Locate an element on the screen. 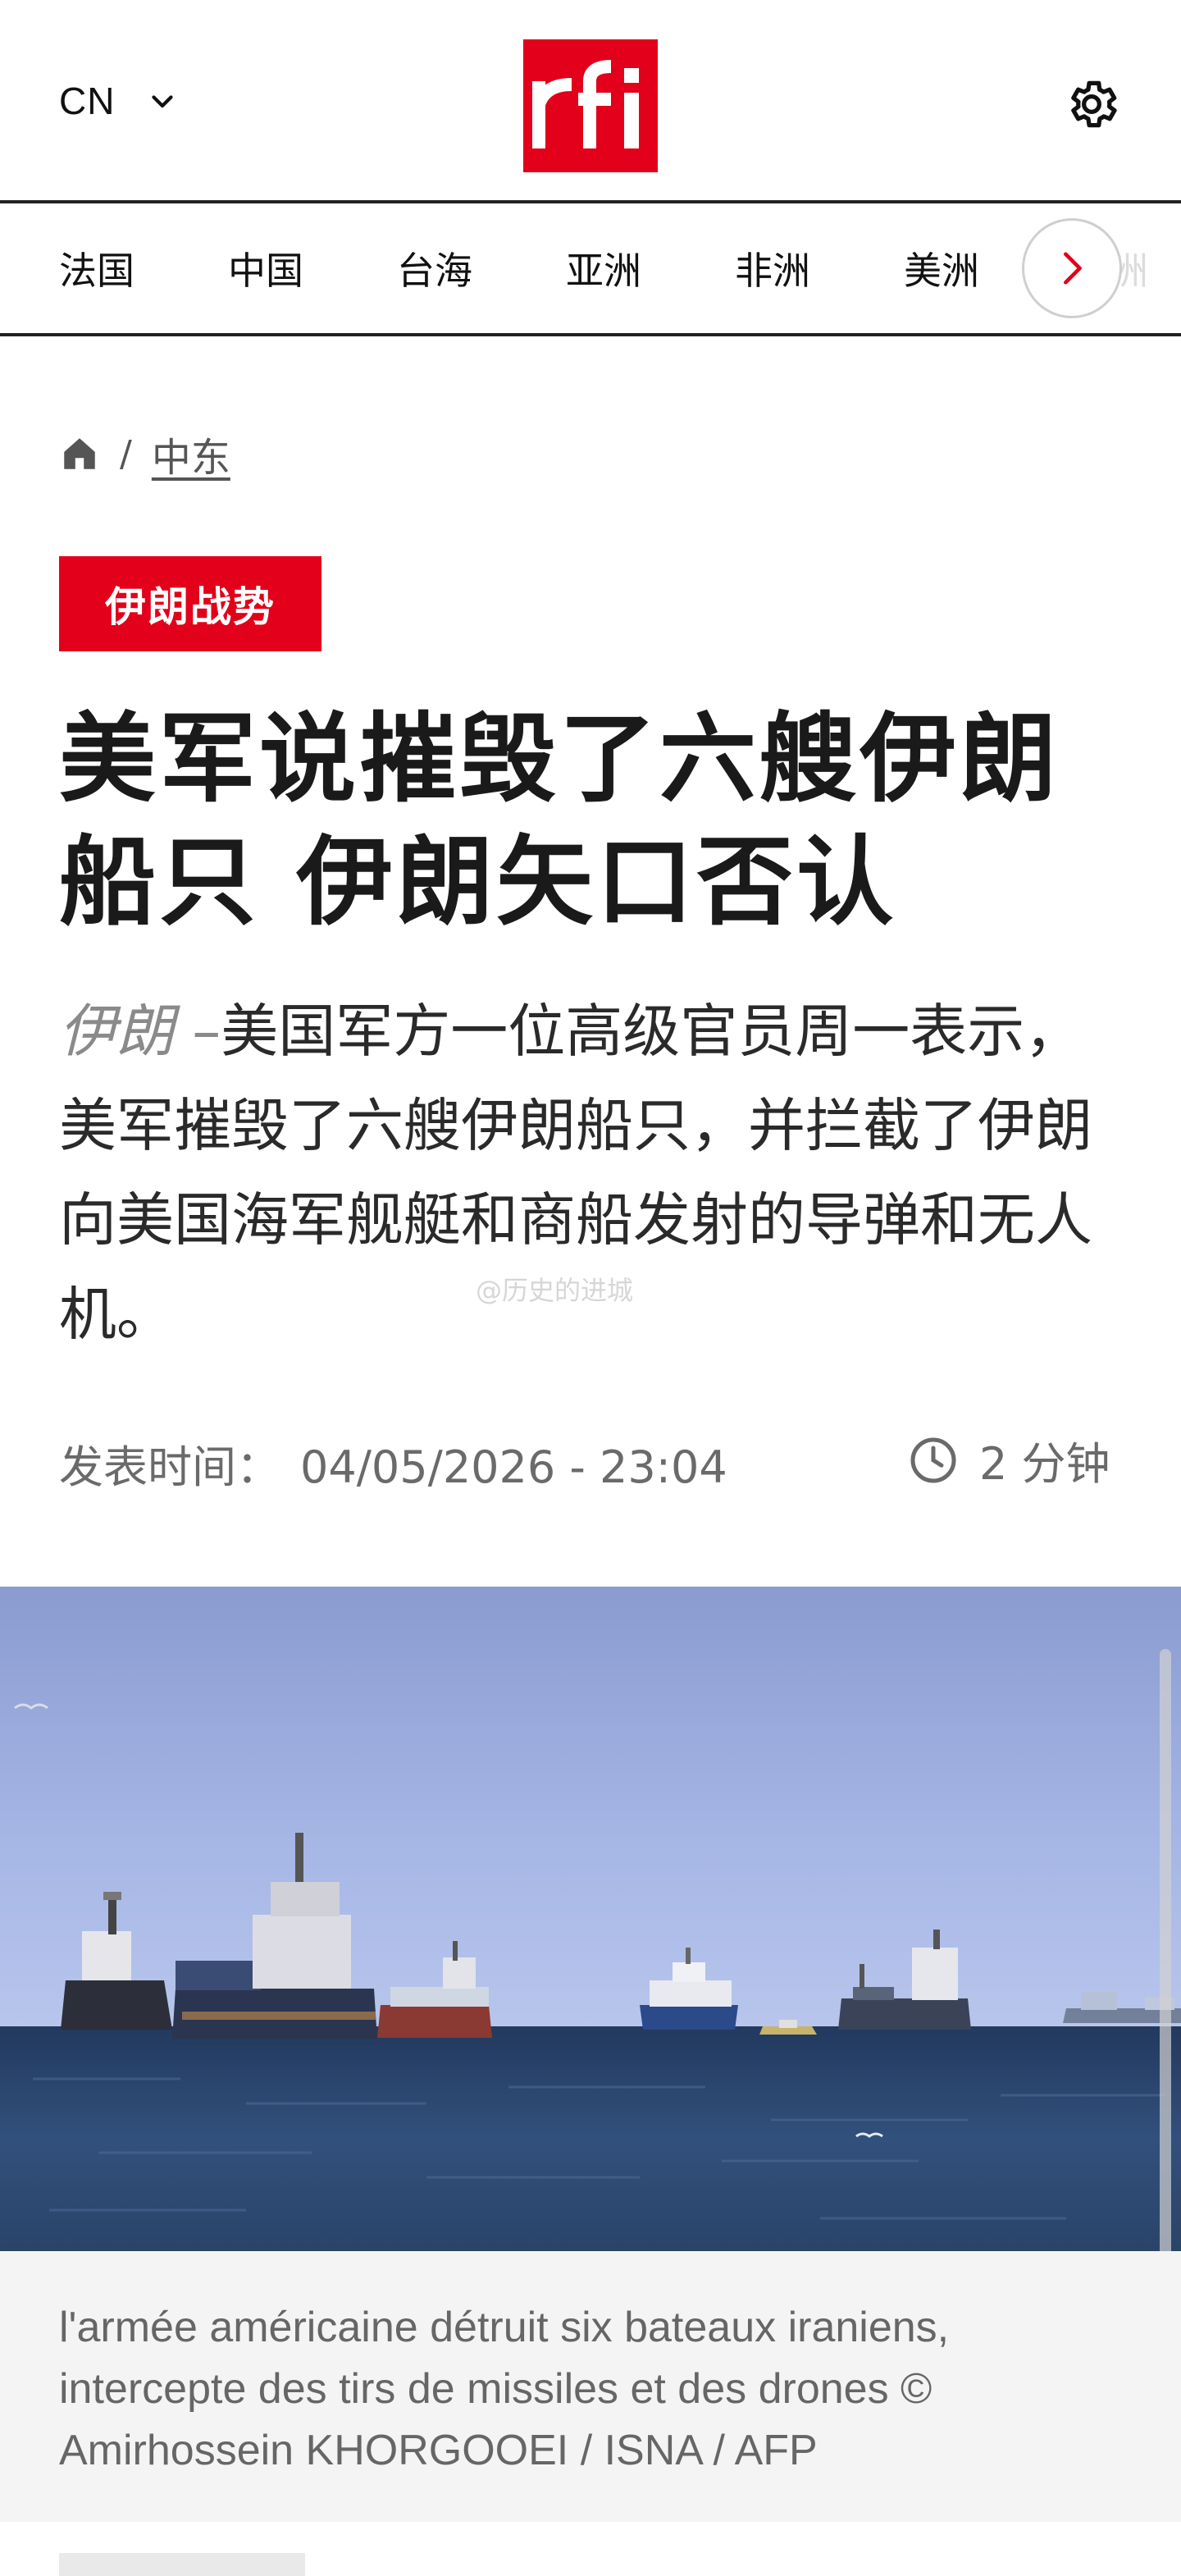  next-content-placeholder is located at coordinates (182, 2565).